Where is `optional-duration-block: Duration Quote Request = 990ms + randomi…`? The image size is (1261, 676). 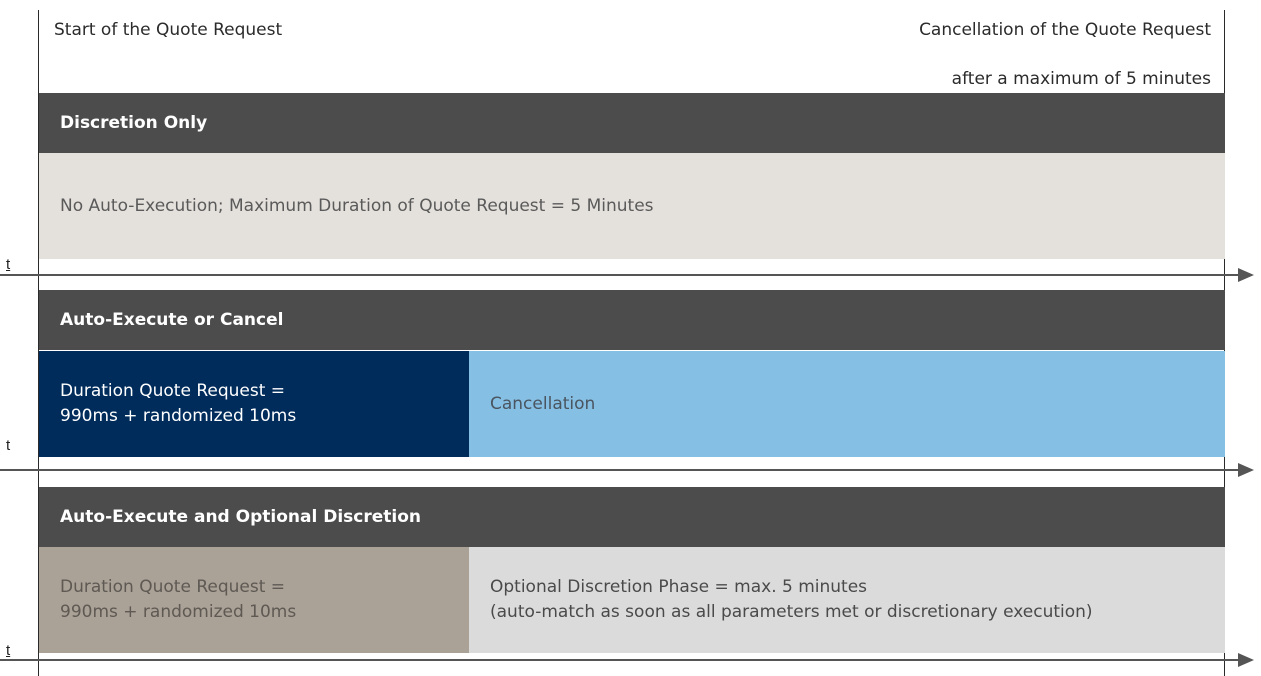 optional-duration-block: Duration Quote Request = 990ms + randomi… is located at coordinates (254, 600).